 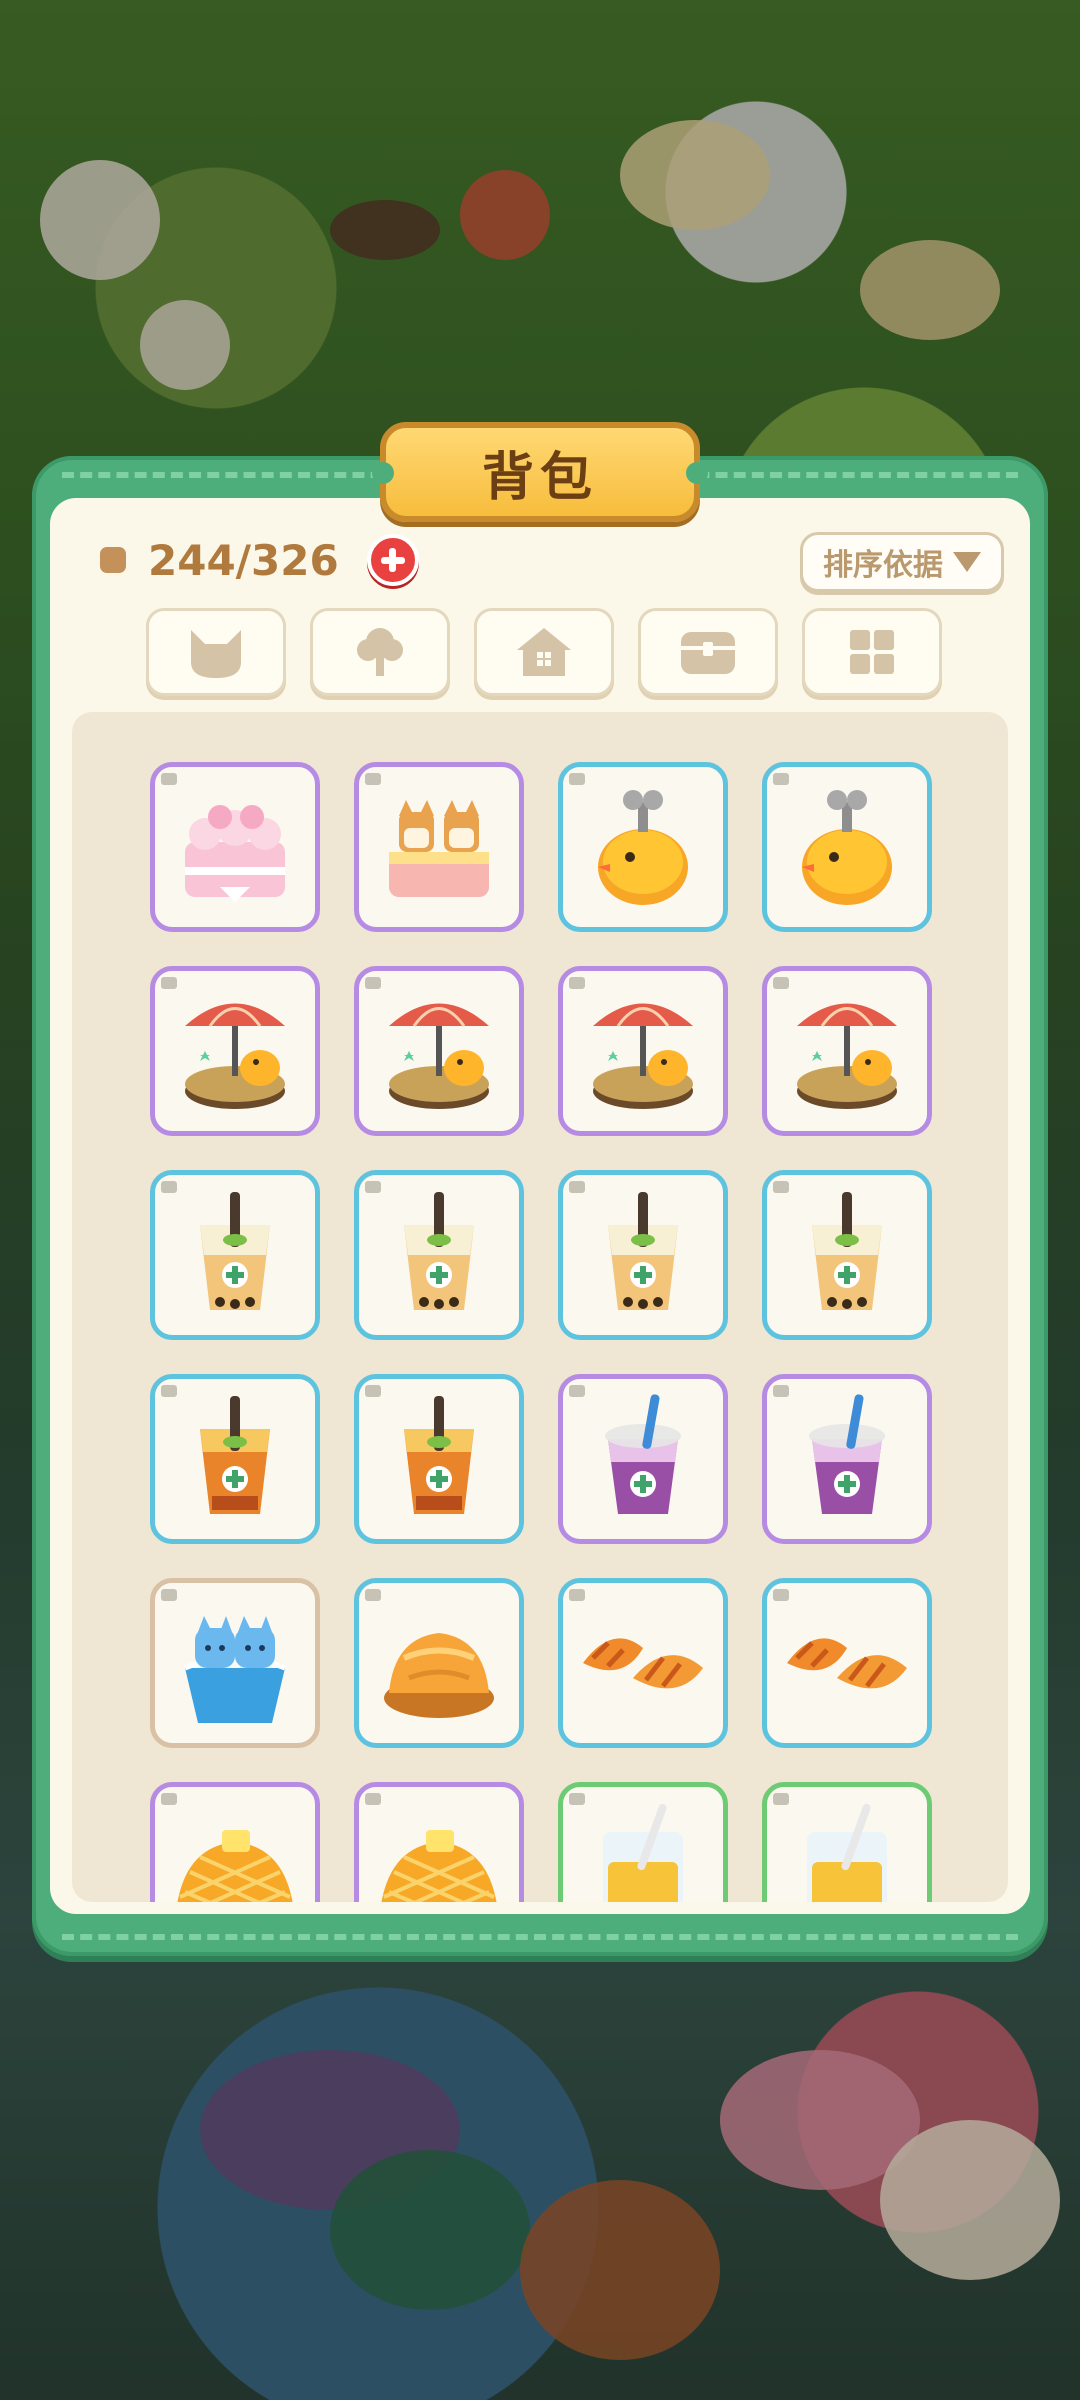 What do you see at coordinates (439, 1675) in the screenshot?
I see `bread-bun-icon` at bounding box center [439, 1675].